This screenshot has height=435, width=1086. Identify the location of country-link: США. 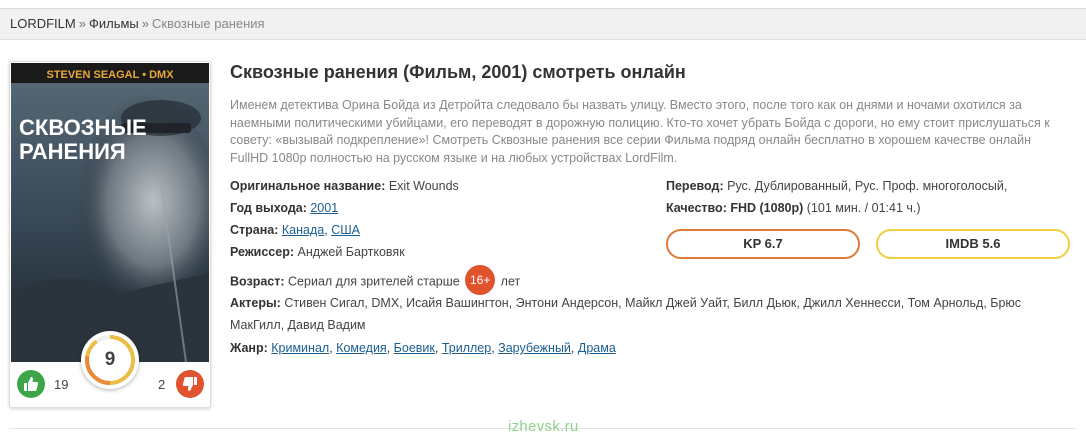
(345, 230).